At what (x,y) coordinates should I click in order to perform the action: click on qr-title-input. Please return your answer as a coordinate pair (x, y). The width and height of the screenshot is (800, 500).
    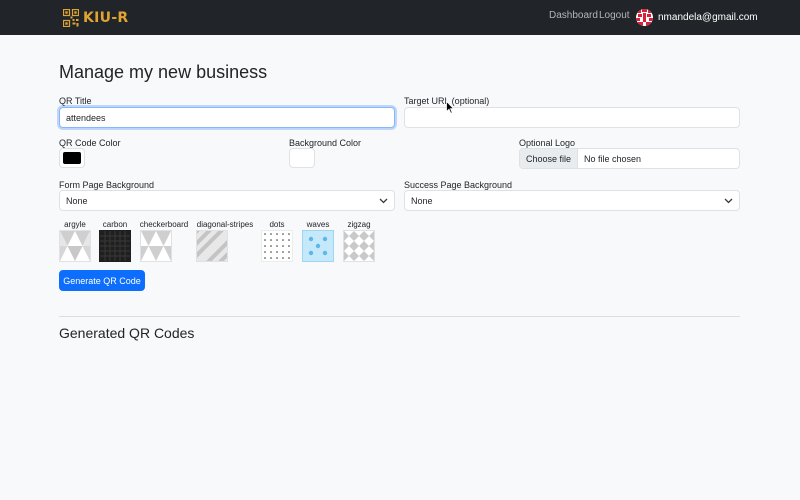
    Looking at the image, I should click on (227, 117).